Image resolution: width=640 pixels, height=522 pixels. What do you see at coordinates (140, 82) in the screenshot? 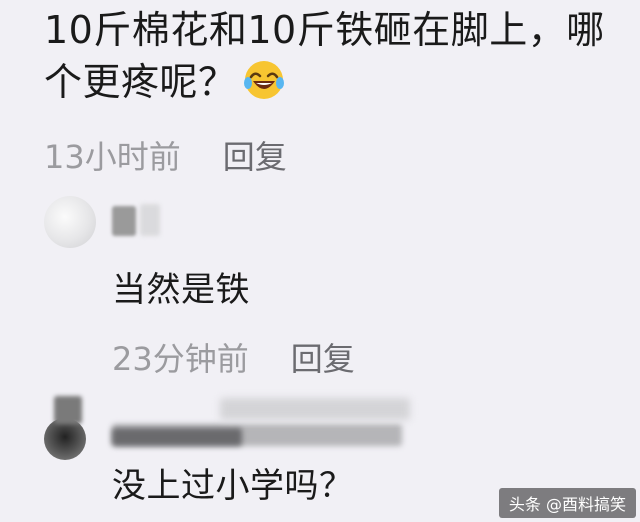
I see `main-comment-line2: 个更疼呢？` at bounding box center [140, 82].